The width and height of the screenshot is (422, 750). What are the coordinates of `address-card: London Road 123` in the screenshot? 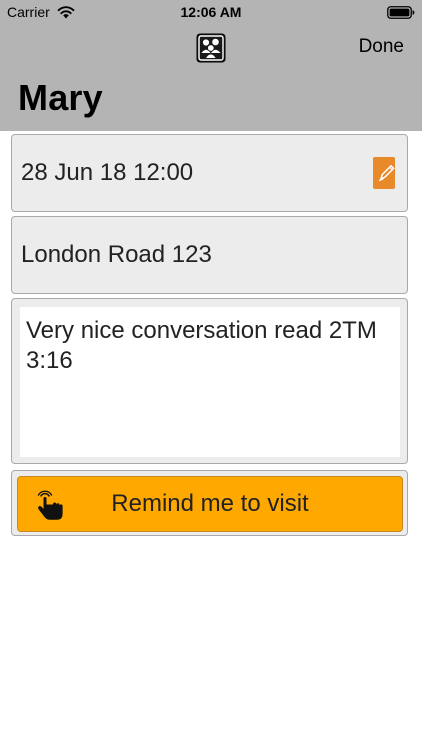 It's located at (209, 255).